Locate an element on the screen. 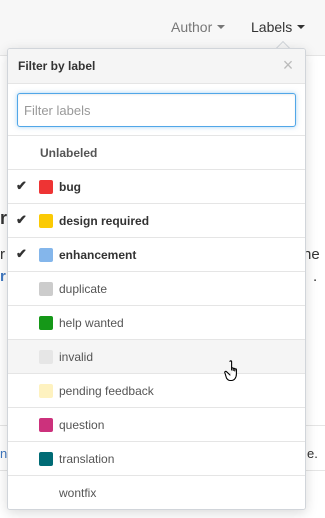  background-text-fragment: r is located at coordinates (2, 254).